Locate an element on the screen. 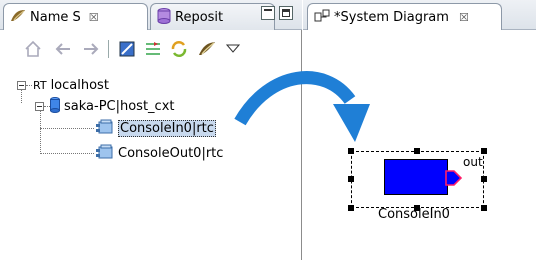 This screenshot has height=260, width=536. tree-root-row: RT localhost is located at coordinates (63, 85).